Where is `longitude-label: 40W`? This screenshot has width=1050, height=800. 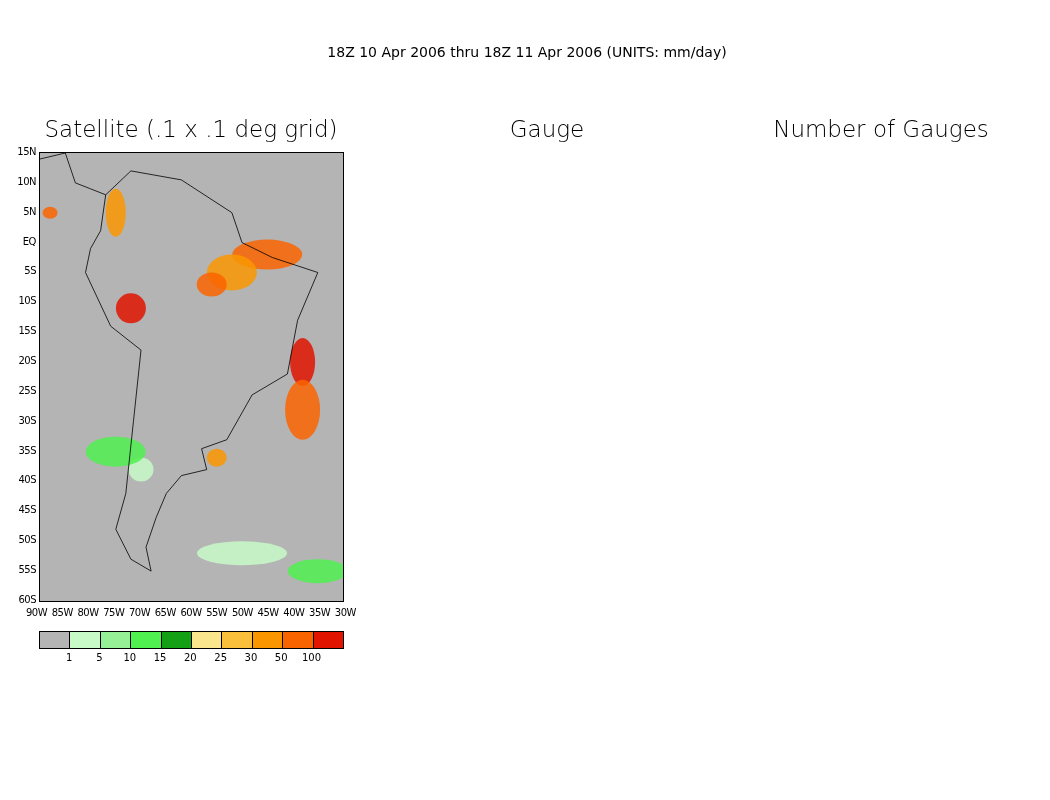
longitude-label: 40W is located at coordinates (294, 613).